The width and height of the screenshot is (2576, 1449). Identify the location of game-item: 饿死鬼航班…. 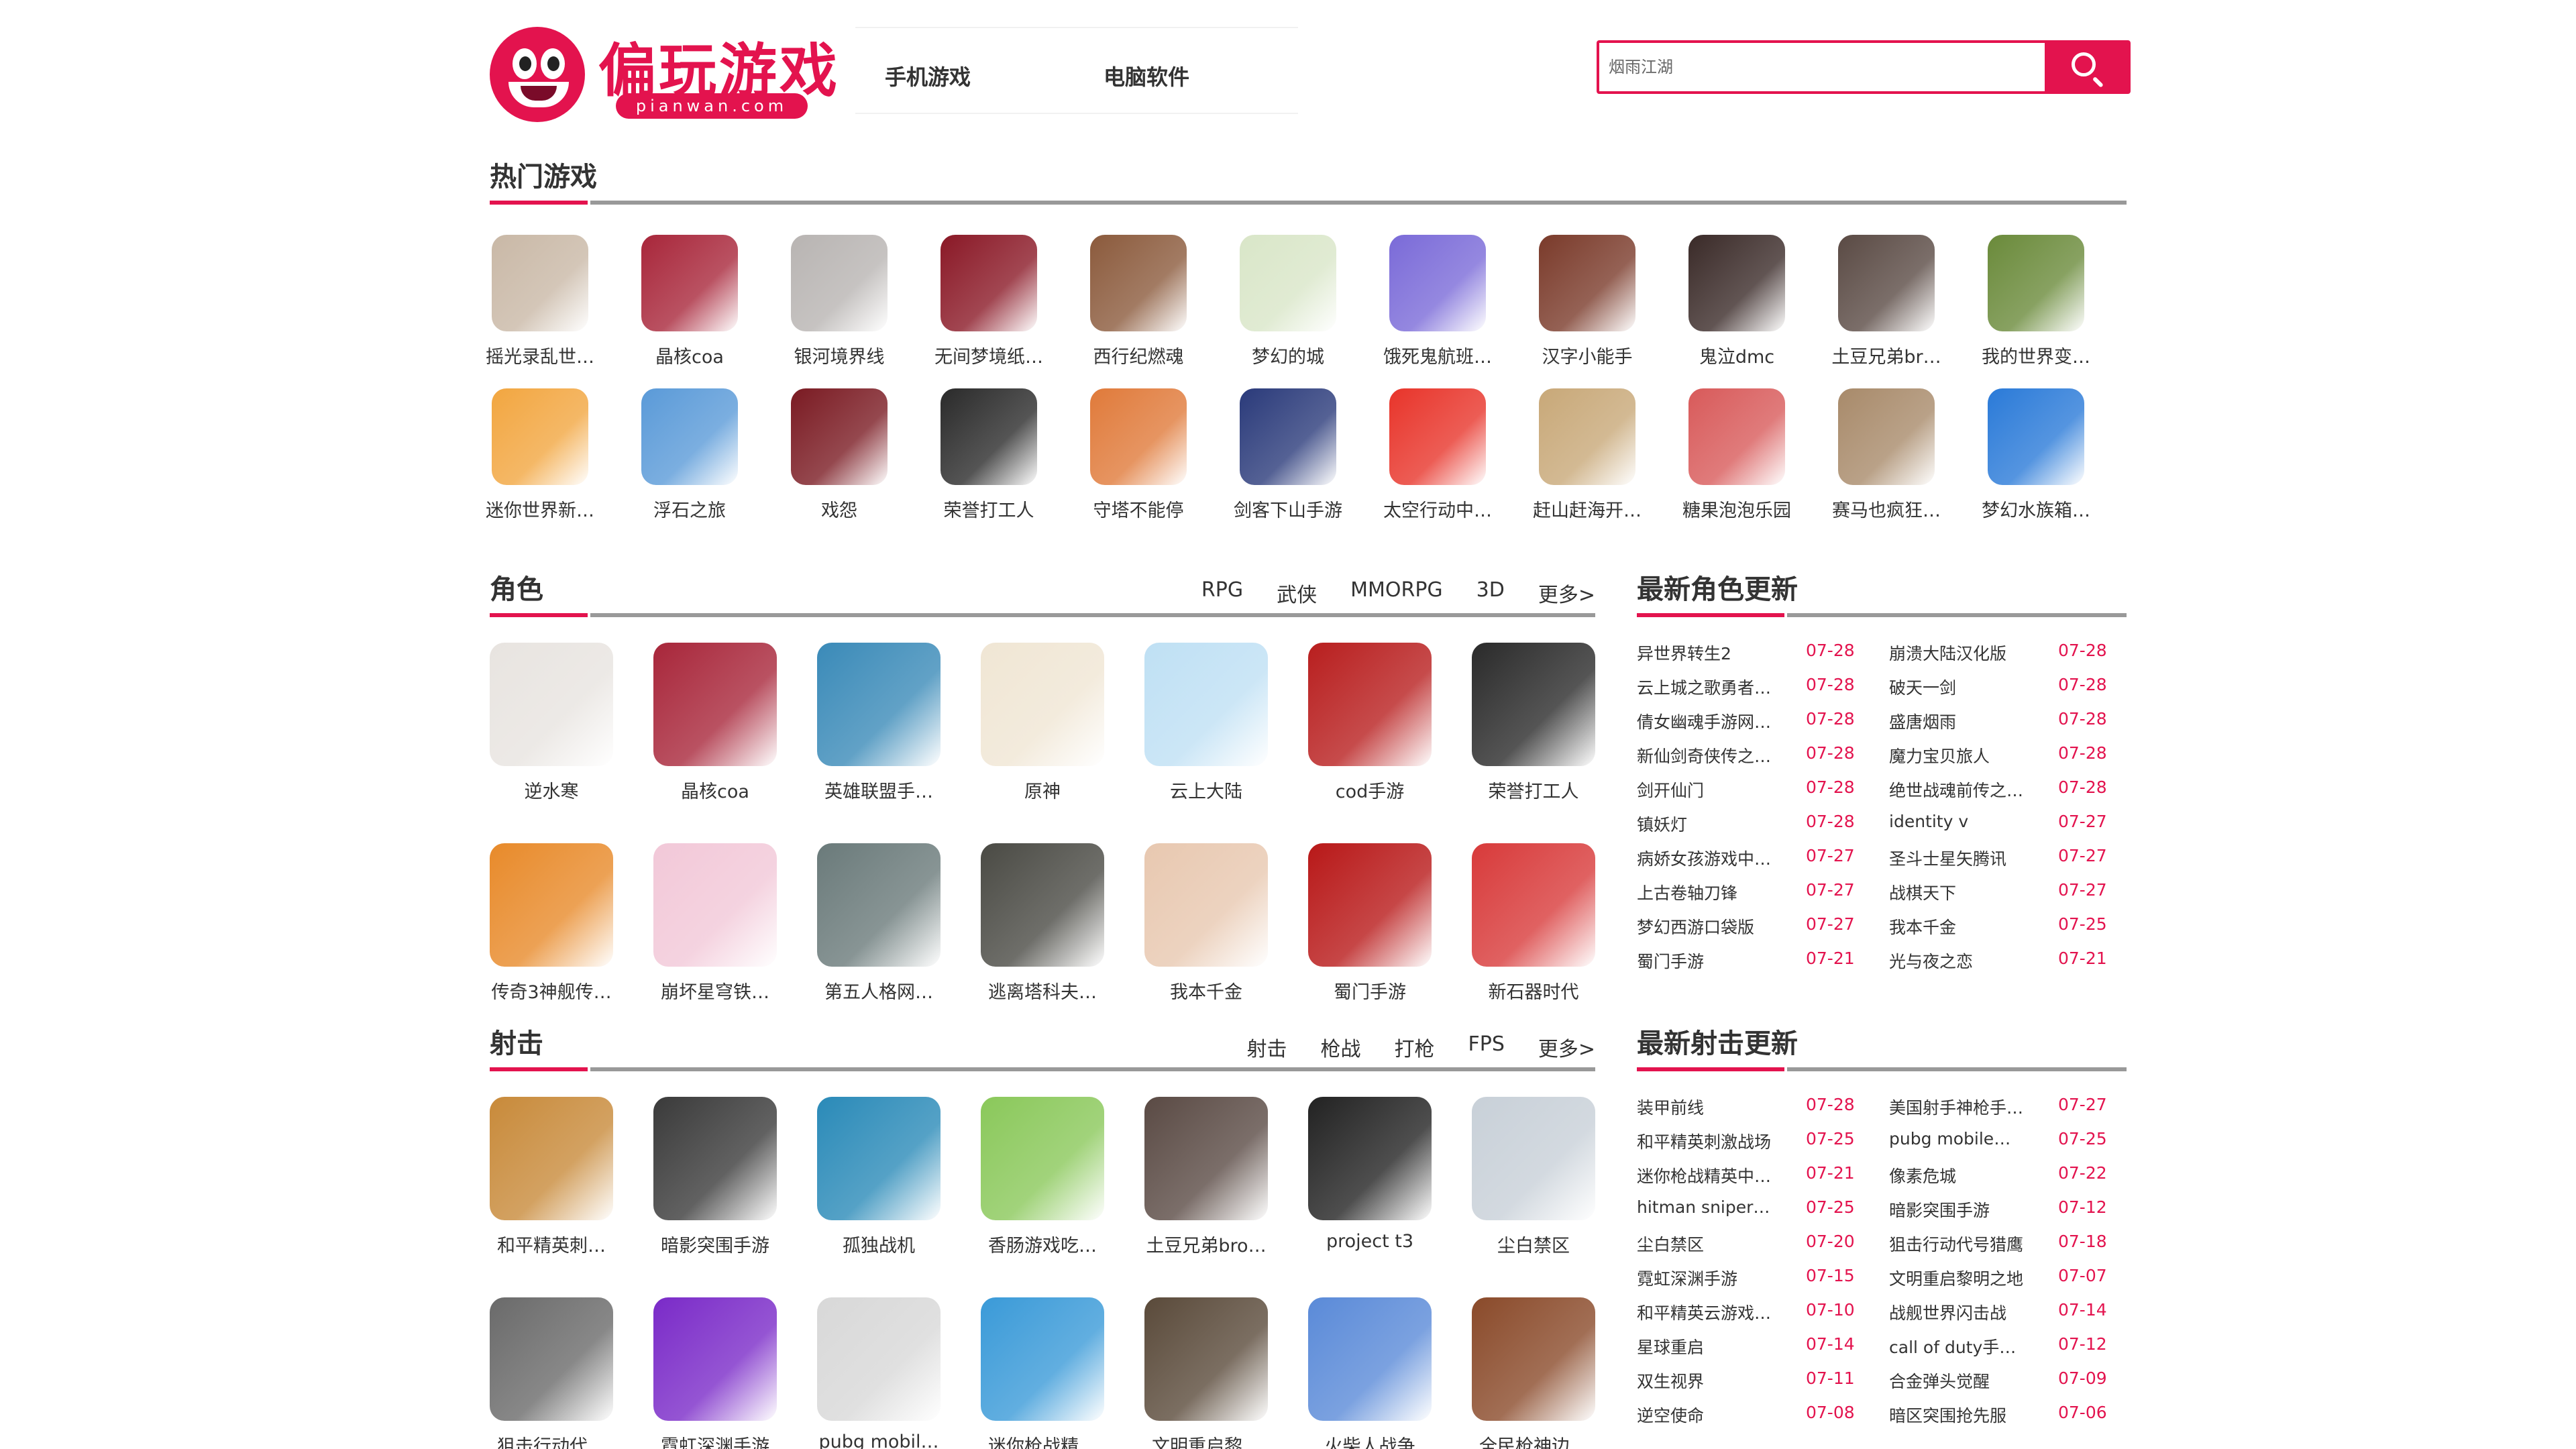
(1437, 301).